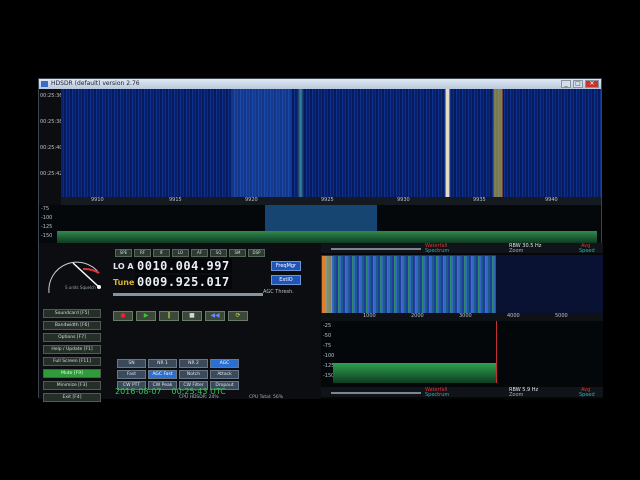  I want to click on time-label: 00:25:40, so click(51, 148).